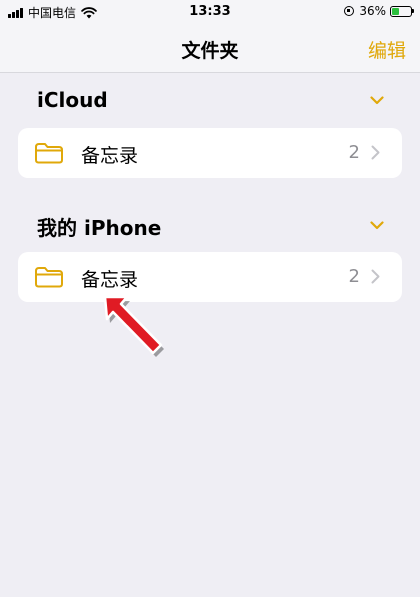 The image size is (420, 597). Describe the element at coordinates (133, 326) in the screenshot. I see `annotation-arrow` at that location.